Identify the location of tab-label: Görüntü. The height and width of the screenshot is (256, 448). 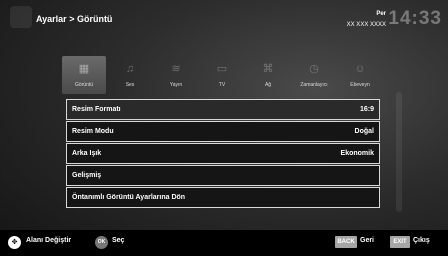
(84, 85).